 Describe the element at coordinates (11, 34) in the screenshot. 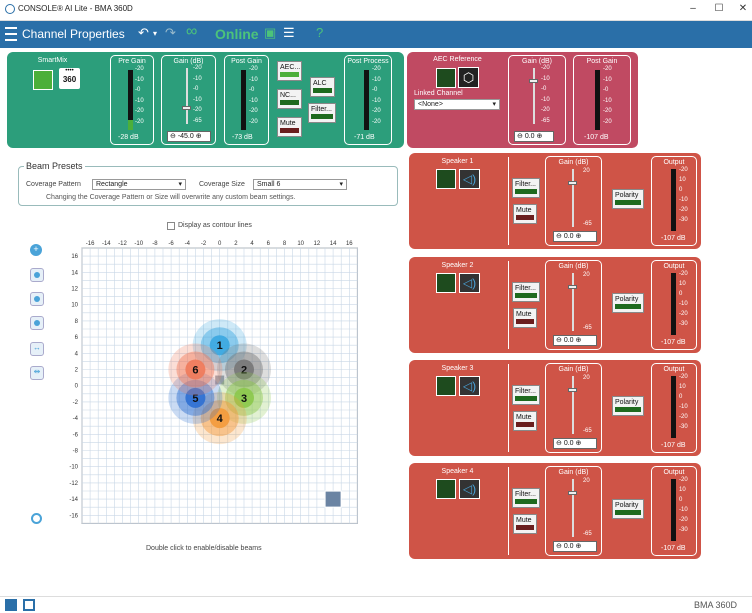

I see `menu-icon` at that location.